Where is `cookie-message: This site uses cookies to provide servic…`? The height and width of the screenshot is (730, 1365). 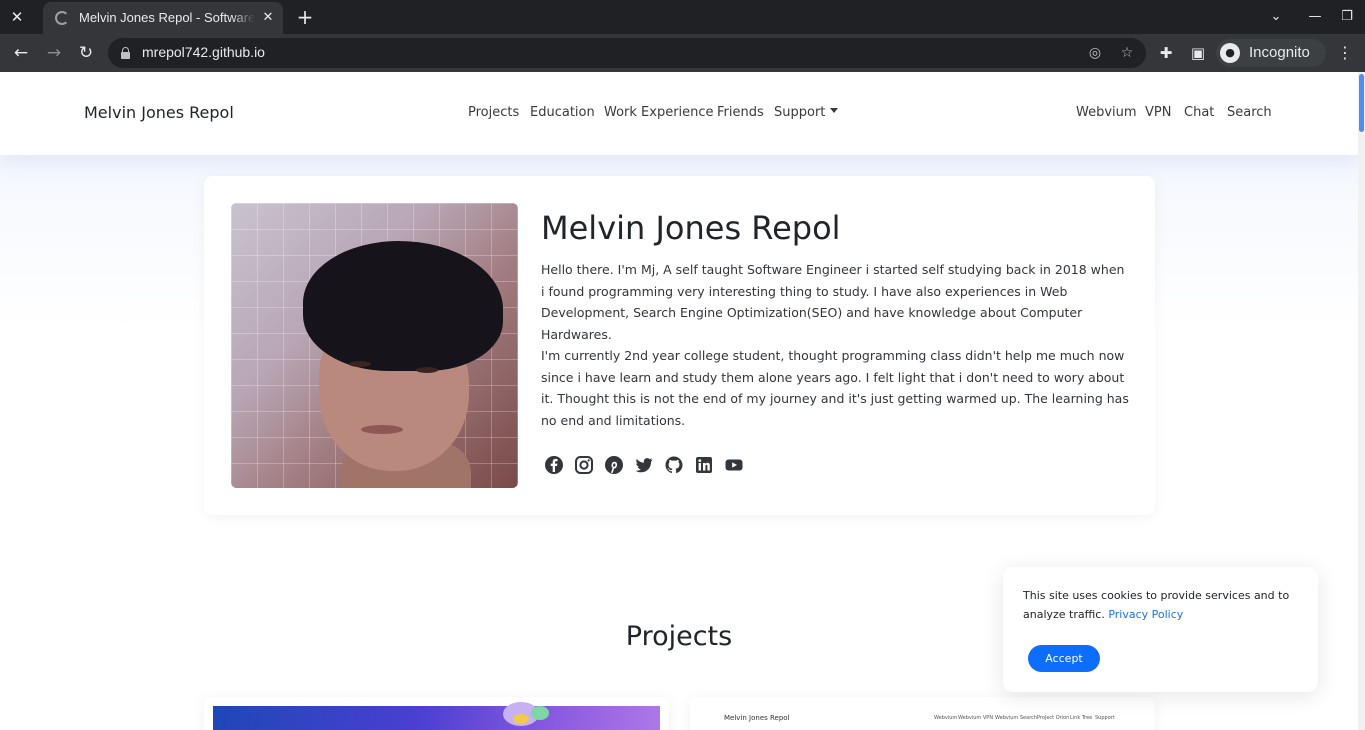
cookie-message: This site uses cookies to provide servic… is located at coordinates (1163, 605).